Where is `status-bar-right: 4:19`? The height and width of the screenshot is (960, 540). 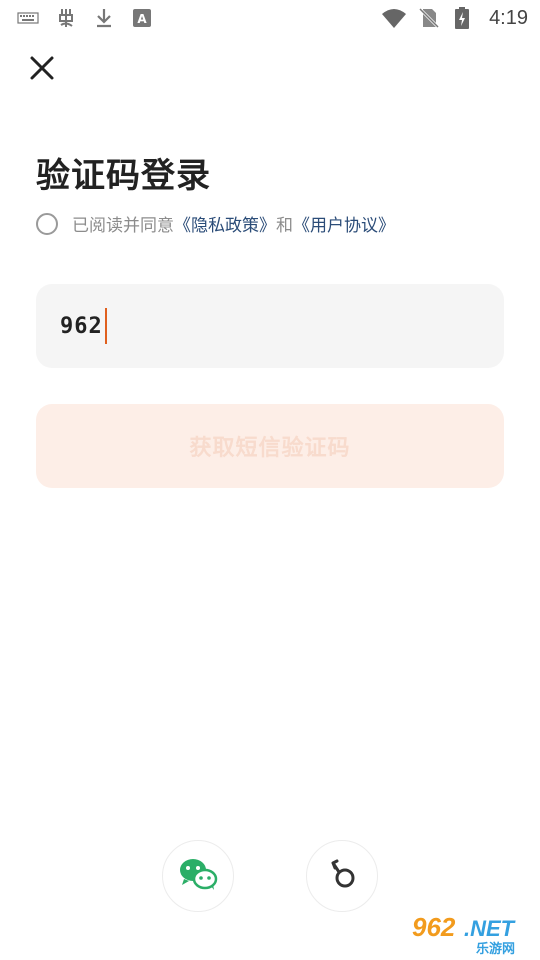
status-bar-right: 4:19 is located at coordinates (454, 18).